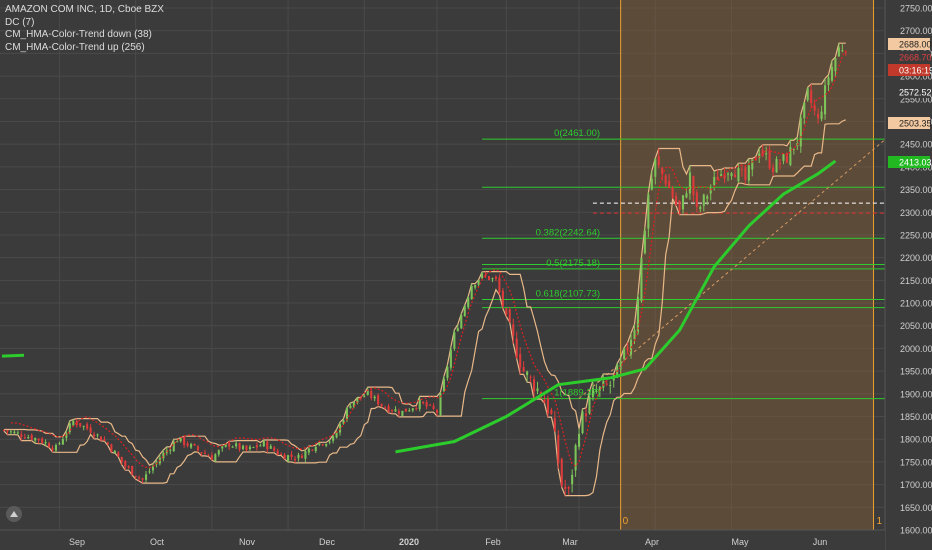 This screenshot has width=932, height=550. Describe the element at coordinates (880, 521) in the screenshot. I see `time-marker-label: 1` at that location.